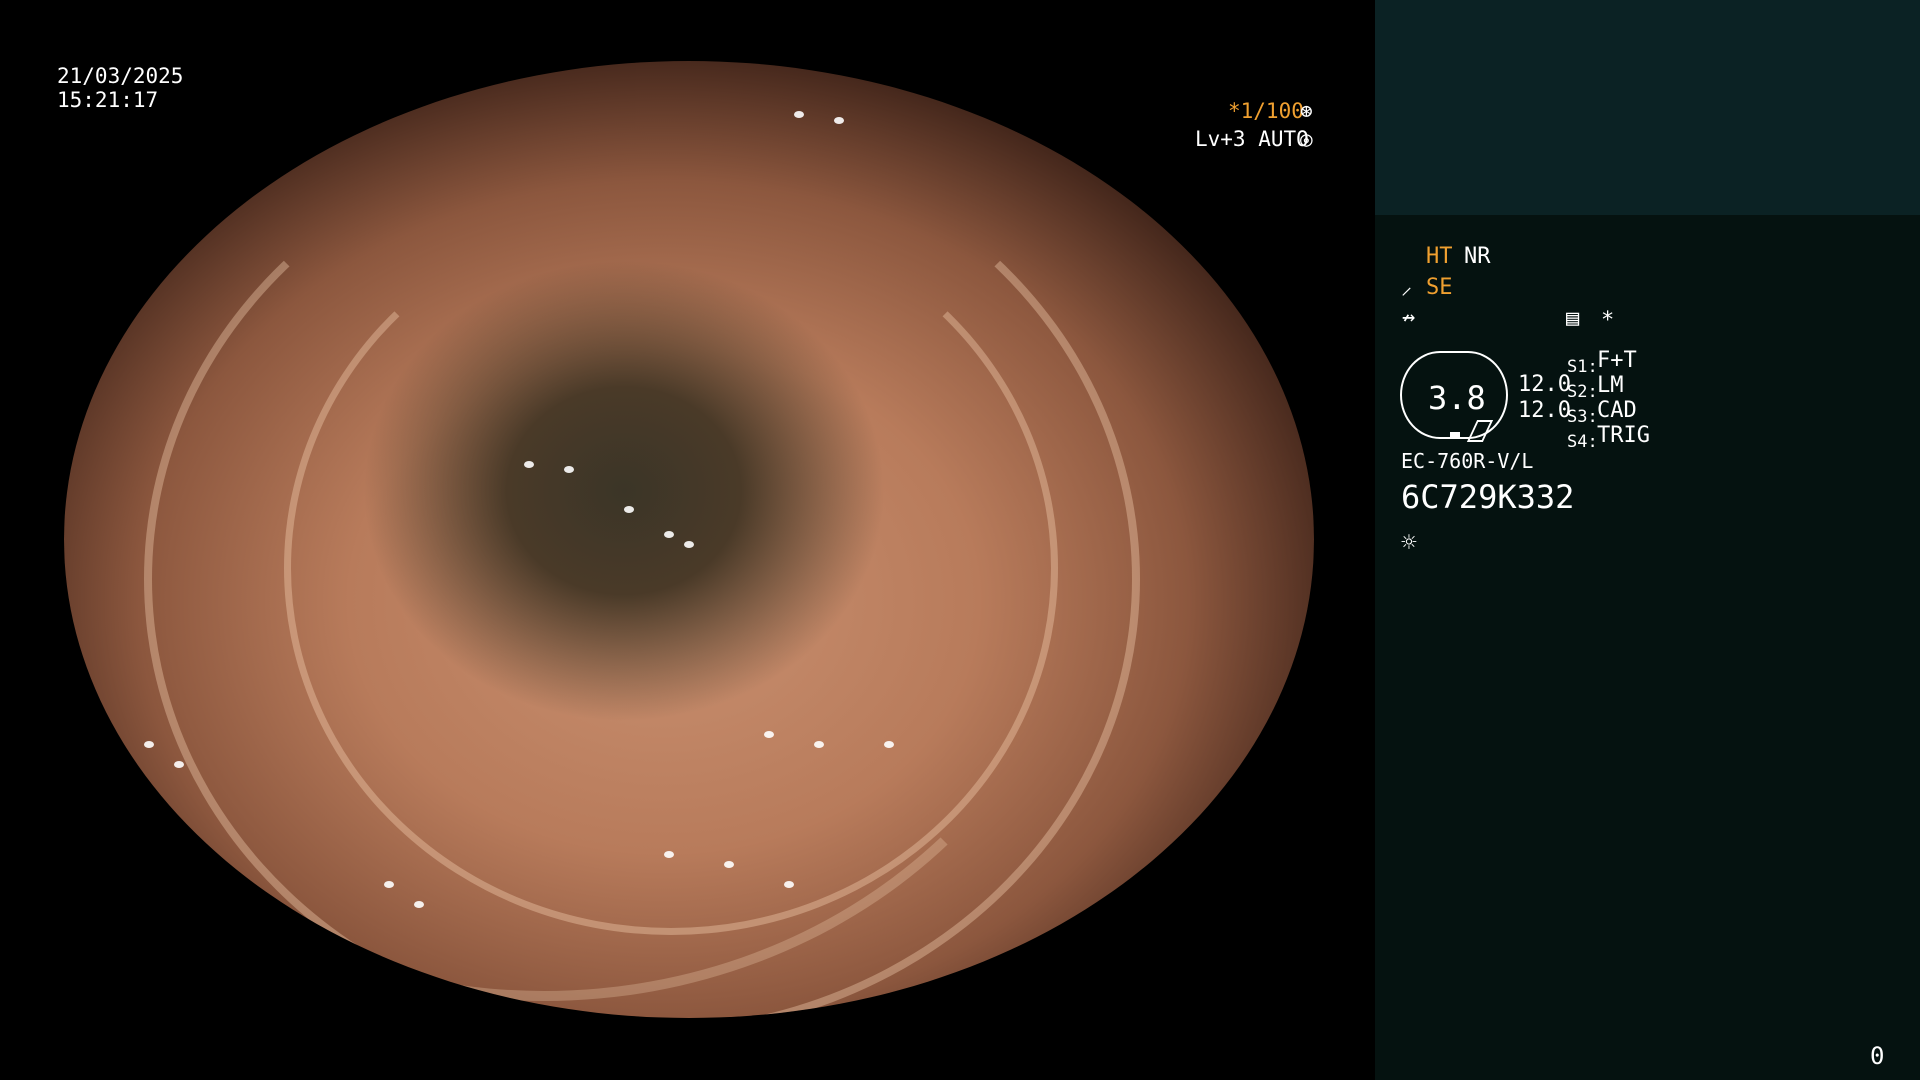  What do you see at coordinates (1455, 435) in the screenshot?
I see `lens-marker` at bounding box center [1455, 435].